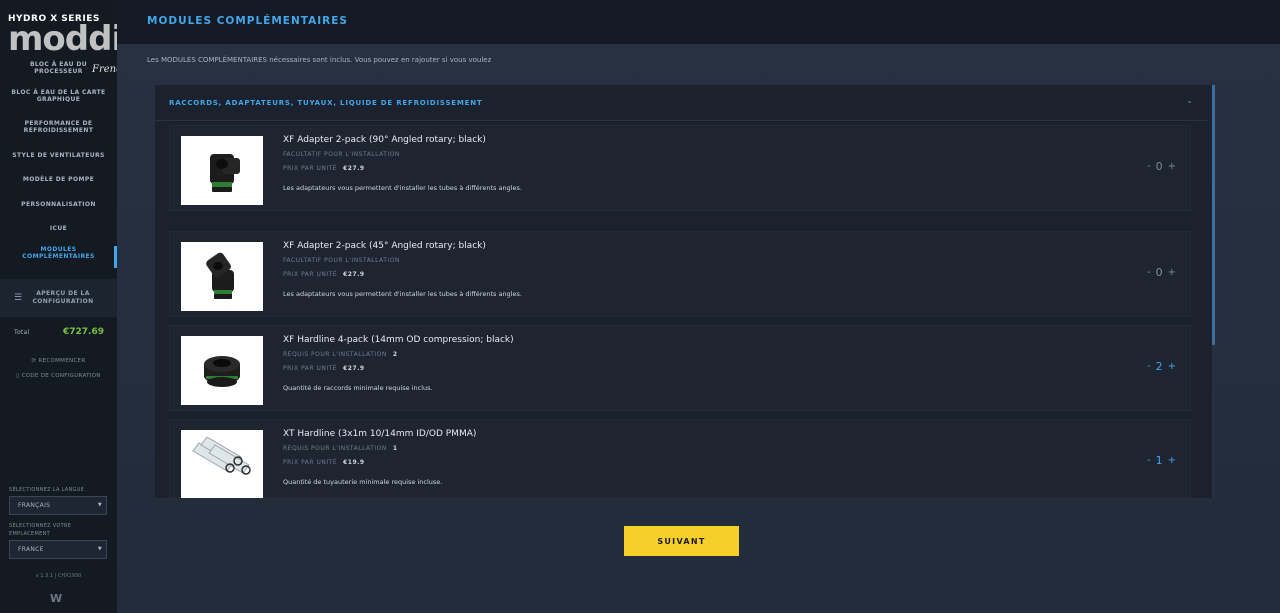 The image size is (1280, 613). Describe the element at coordinates (58, 228) in the screenshot. I see `sidebar-item-icue: ICUE` at that location.